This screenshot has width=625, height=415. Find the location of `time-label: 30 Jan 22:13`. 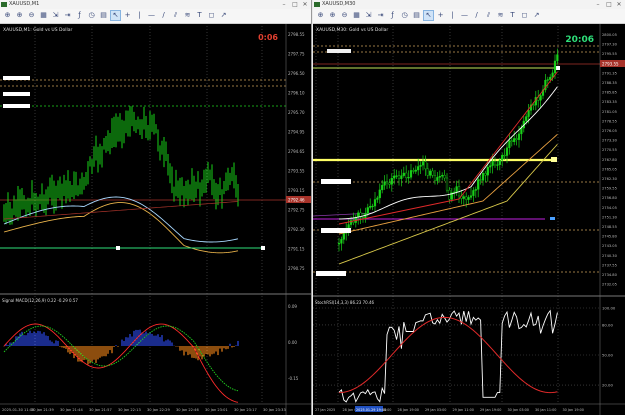

time-label: 30 Jan 22:13 is located at coordinates (129, 410).